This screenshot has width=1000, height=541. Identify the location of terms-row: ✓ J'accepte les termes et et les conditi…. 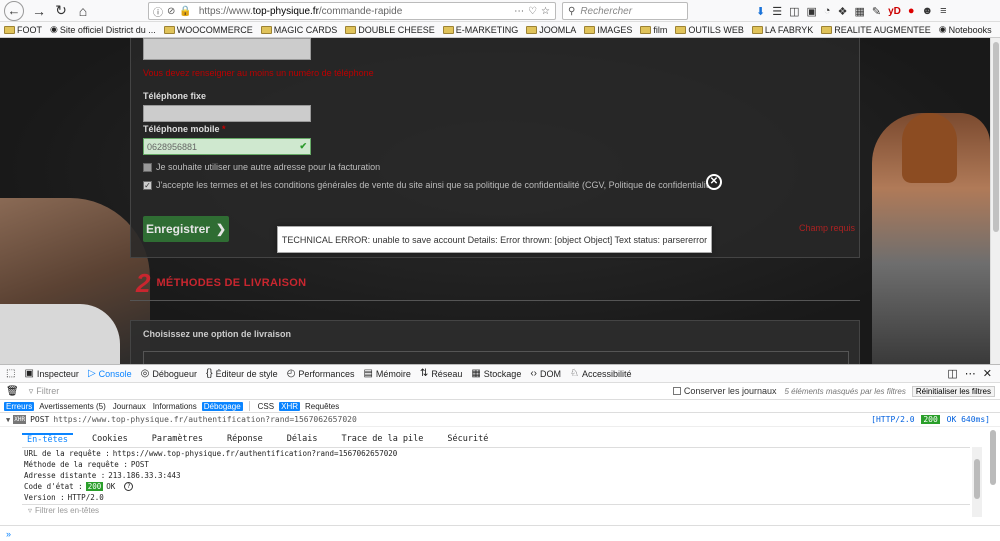
(429, 185).